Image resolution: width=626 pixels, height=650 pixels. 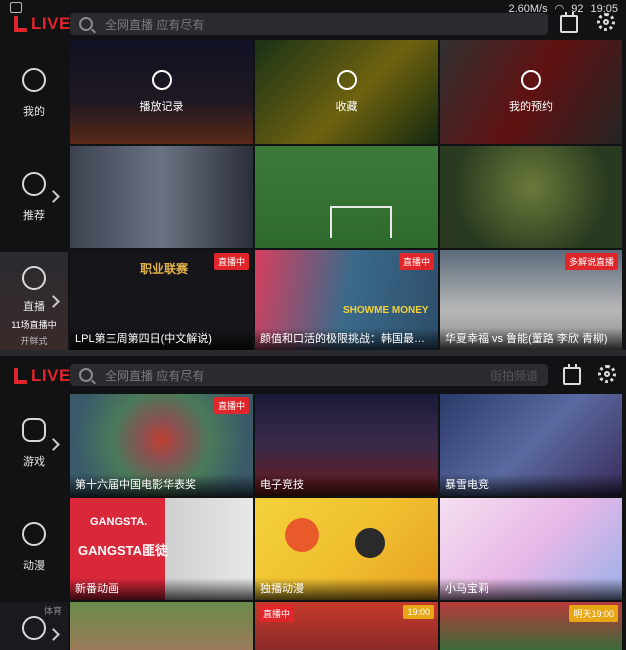 I want to click on sidebar-item-label: 我的, so click(x=34, y=112).